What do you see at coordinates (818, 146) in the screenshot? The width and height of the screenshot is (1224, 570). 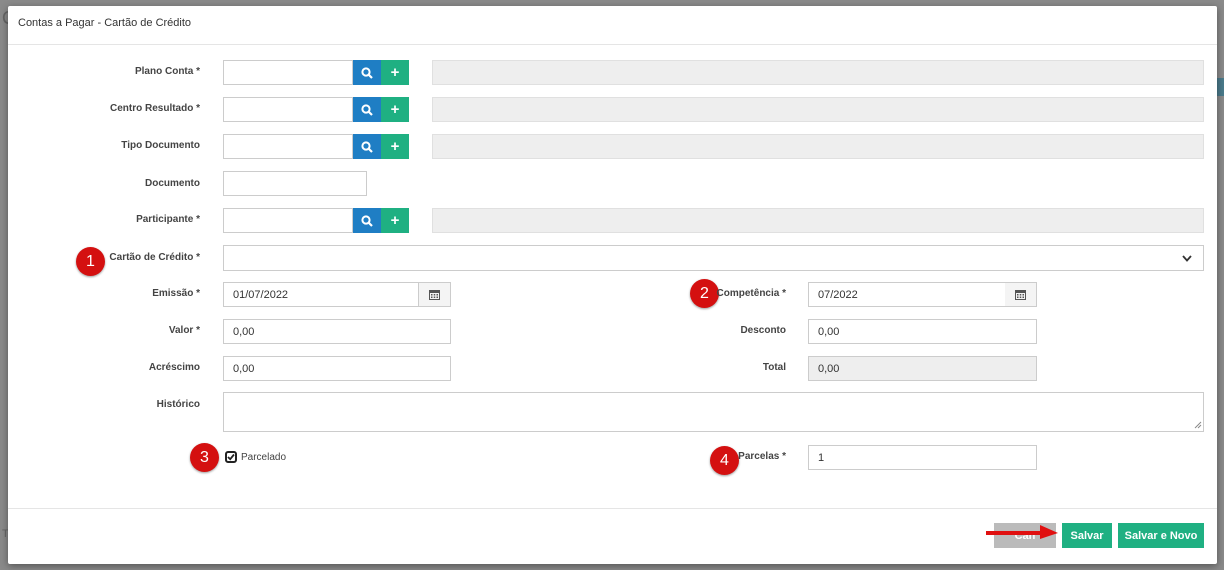 I see `tipo-documento-description` at bounding box center [818, 146].